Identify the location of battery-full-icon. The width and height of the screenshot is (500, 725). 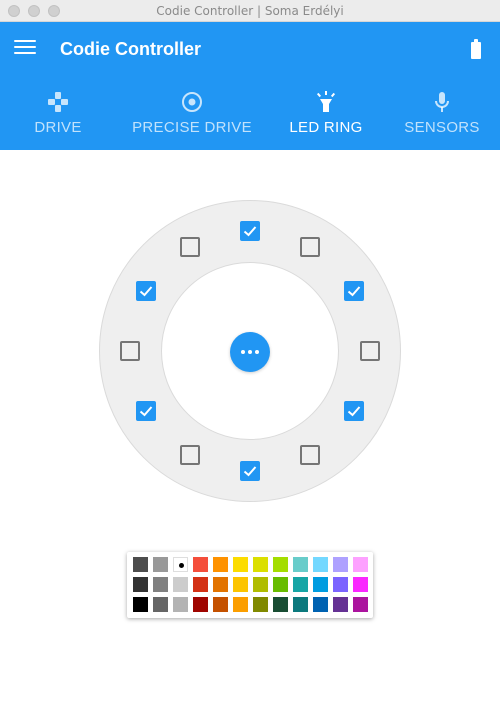
(476, 49).